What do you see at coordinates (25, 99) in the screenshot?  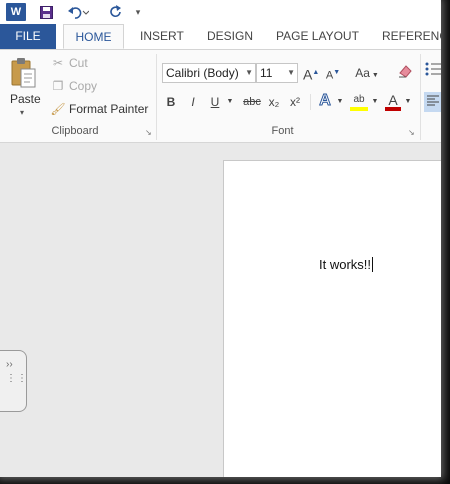 I see `paste-label: Paste` at bounding box center [25, 99].